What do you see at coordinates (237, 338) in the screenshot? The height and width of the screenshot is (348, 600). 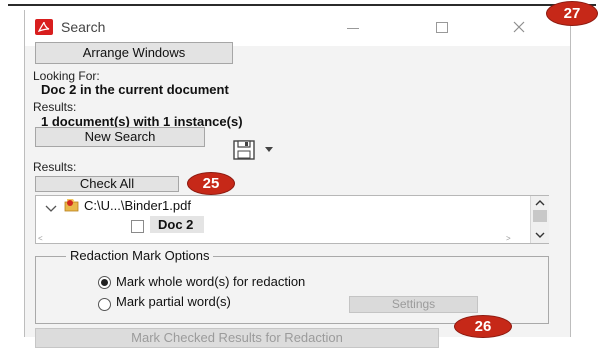 I see `mark-checked-results-button: Mark Checked Results for Redaction` at bounding box center [237, 338].